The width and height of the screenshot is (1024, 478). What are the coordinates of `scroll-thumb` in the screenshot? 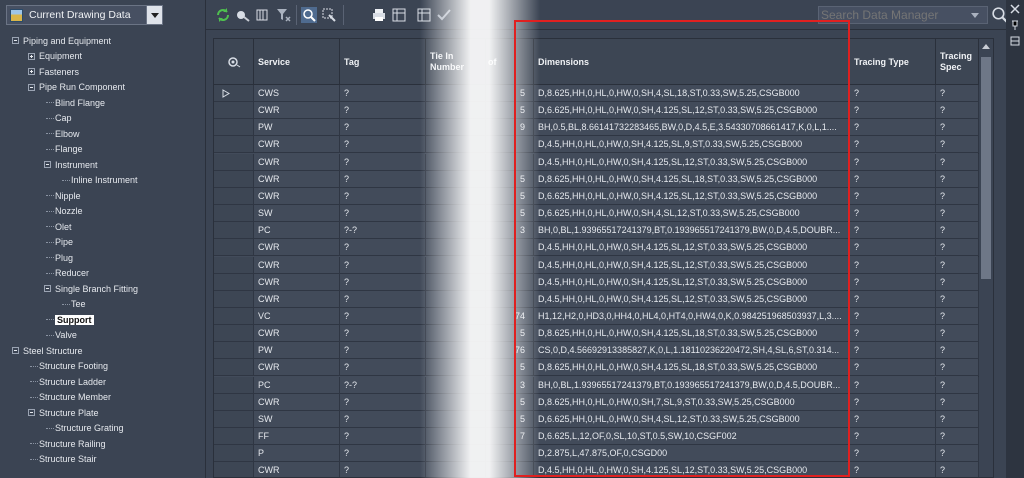 It's located at (986, 168).